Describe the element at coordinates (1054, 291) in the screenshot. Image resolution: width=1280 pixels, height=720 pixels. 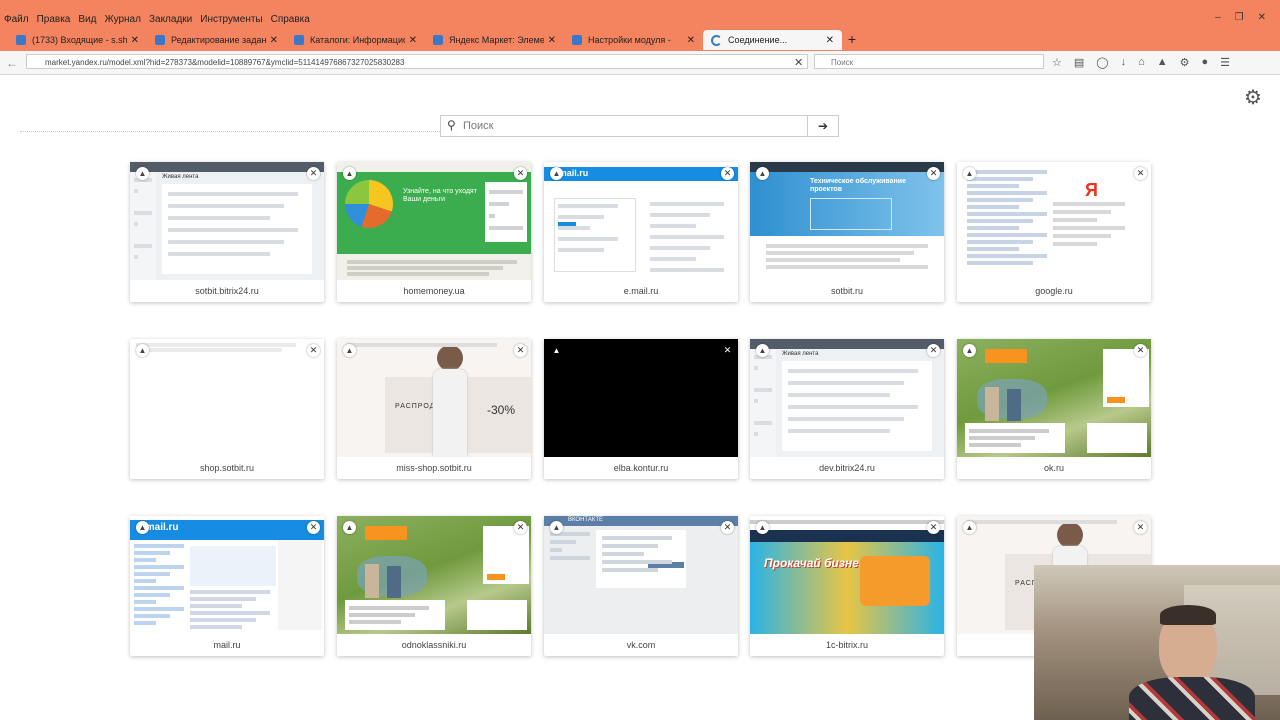
I see `site-label: google.ru` at that location.